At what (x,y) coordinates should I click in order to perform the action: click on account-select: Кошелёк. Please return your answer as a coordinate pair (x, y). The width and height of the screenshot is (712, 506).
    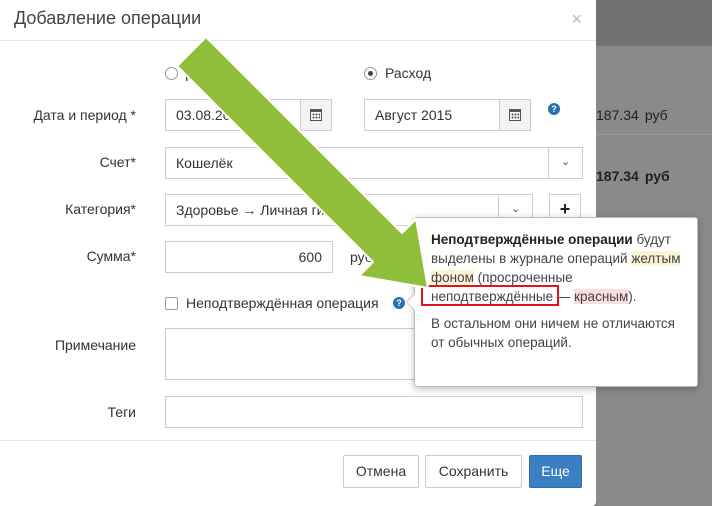
    Looking at the image, I should click on (374, 163).